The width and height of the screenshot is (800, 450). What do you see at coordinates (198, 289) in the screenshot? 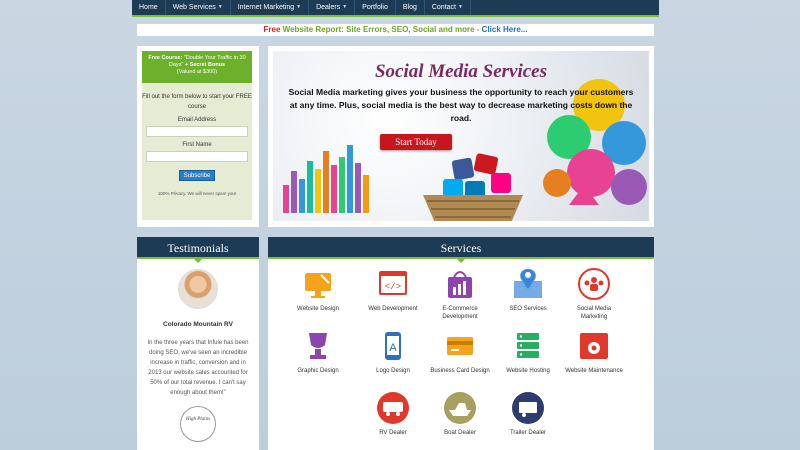
I see `avatar` at bounding box center [198, 289].